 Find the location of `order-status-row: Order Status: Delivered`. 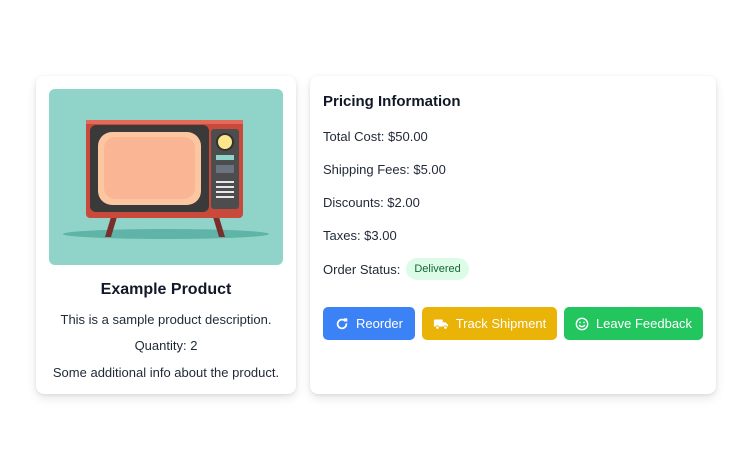

order-status-row: Order Status: Delivered is located at coordinates (396, 269).